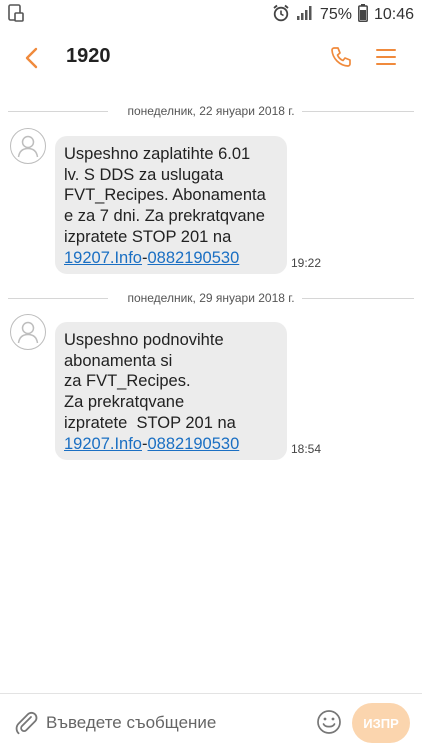 Image resolution: width=422 pixels, height=750 pixels. Describe the element at coordinates (127, 381) in the screenshot. I see `message-line: za FVT_Recipes.` at that location.